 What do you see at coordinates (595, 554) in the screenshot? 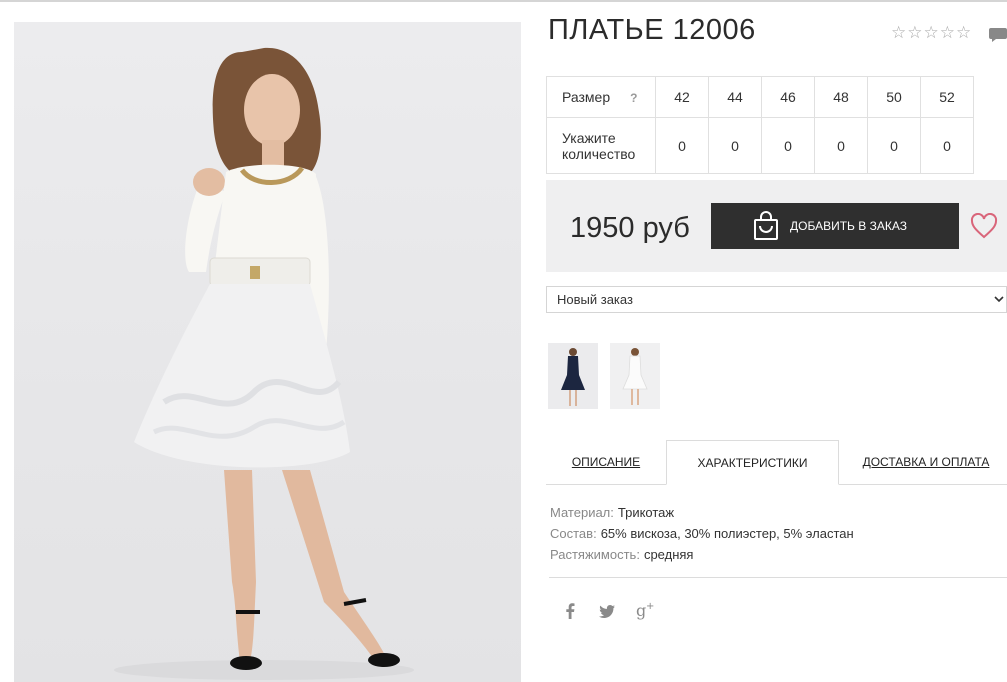
I see `spec-key: Растяжимость:` at bounding box center [595, 554].